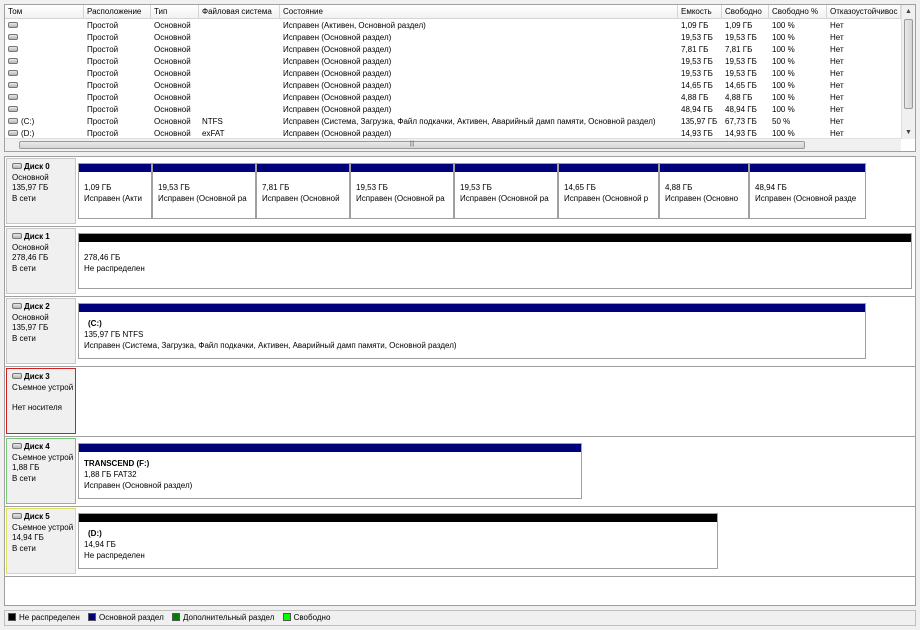 The width and height of the screenshot is (920, 630). Describe the element at coordinates (41, 471) in the screenshot. I see `disk-label-4: Диск 4 Съемное устрой 1,88 ГБ В сети` at that location.